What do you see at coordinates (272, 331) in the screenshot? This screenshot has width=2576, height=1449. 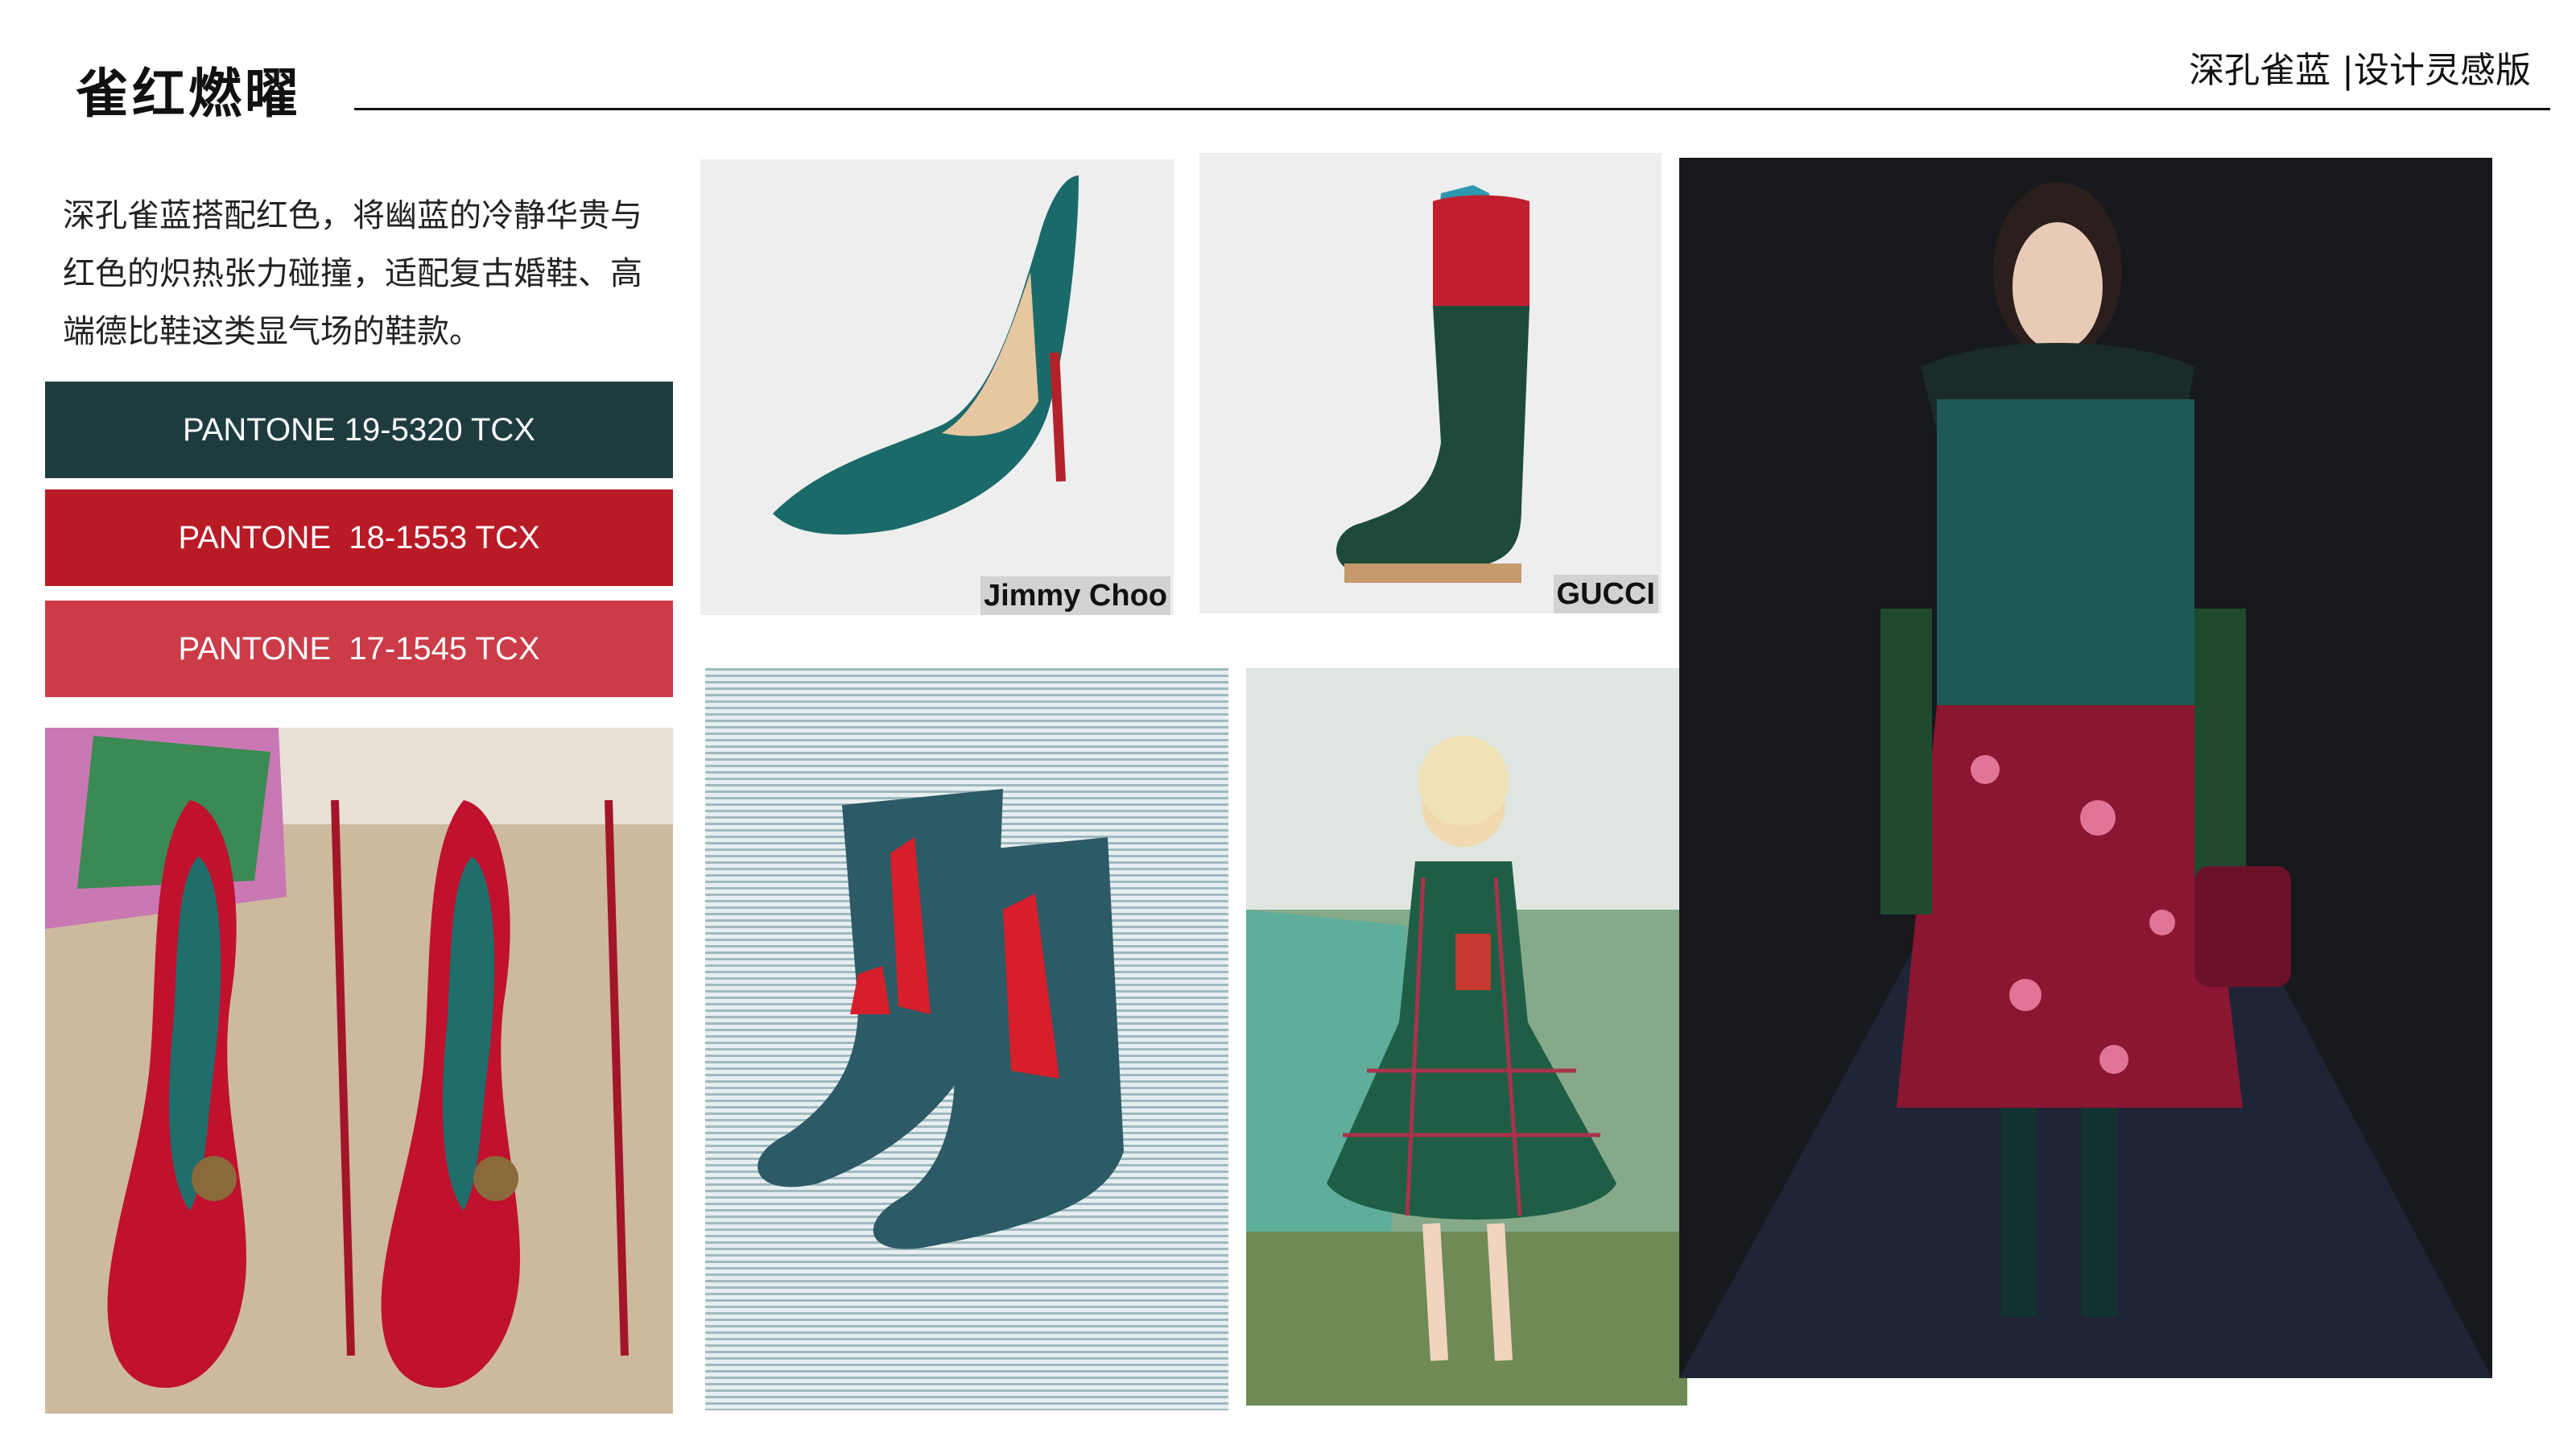 I see `description-line: 端德比鞋这类显气场的鞋款。` at bounding box center [272, 331].